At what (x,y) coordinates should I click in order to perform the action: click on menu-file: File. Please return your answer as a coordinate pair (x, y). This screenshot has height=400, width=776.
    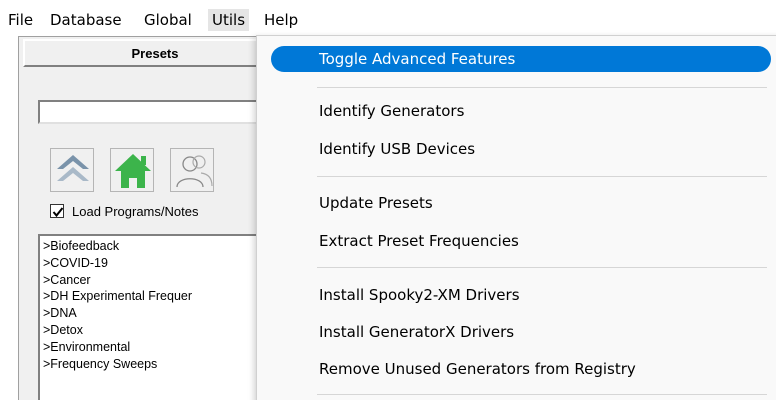
    Looking at the image, I should click on (20, 20).